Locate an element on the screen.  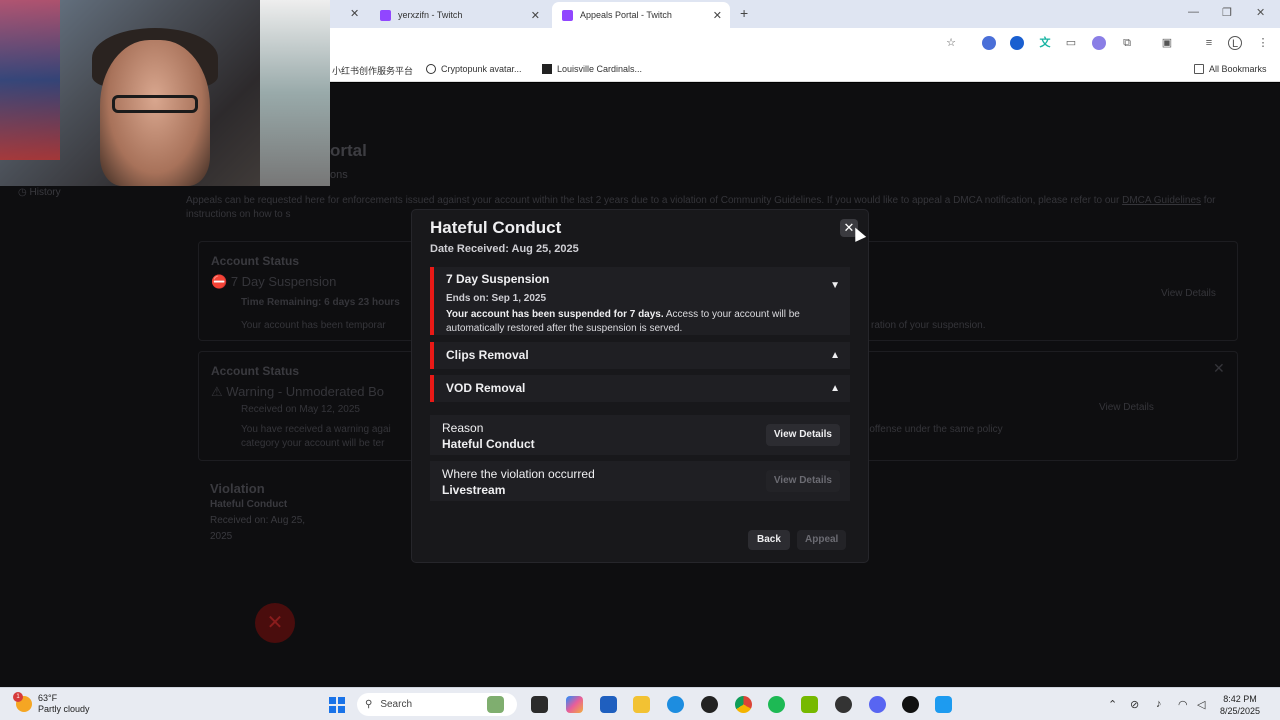
page-title: ortal is located at coordinates (348, 150).